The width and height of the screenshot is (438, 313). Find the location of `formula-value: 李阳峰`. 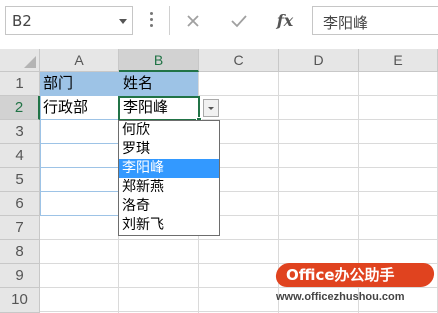

formula-value: 李阳峰 is located at coordinates (346, 23).